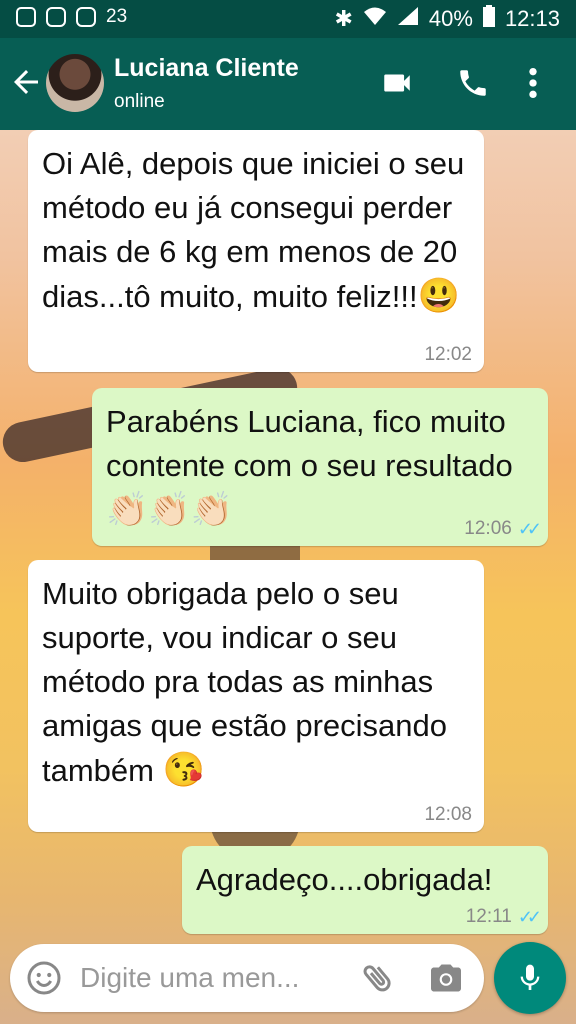  Describe the element at coordinates (532, 18) in the screenshot. I see `clock: 12:13` at that location.